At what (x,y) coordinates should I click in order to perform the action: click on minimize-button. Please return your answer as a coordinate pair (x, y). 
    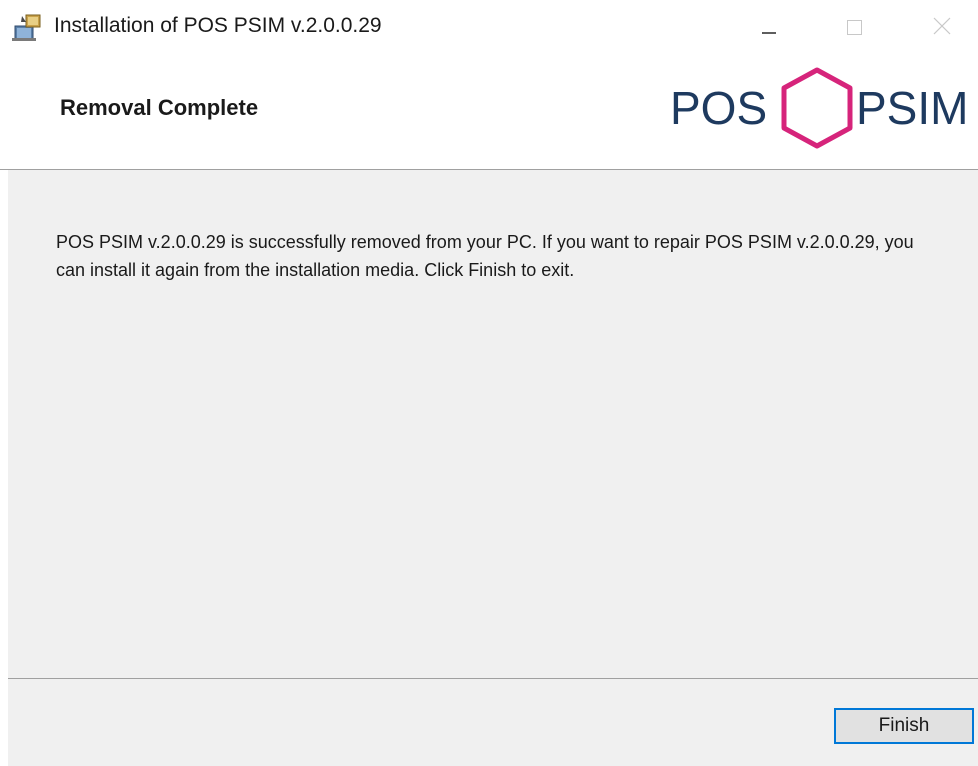
    Looking at the image, I should click on (768, 26).